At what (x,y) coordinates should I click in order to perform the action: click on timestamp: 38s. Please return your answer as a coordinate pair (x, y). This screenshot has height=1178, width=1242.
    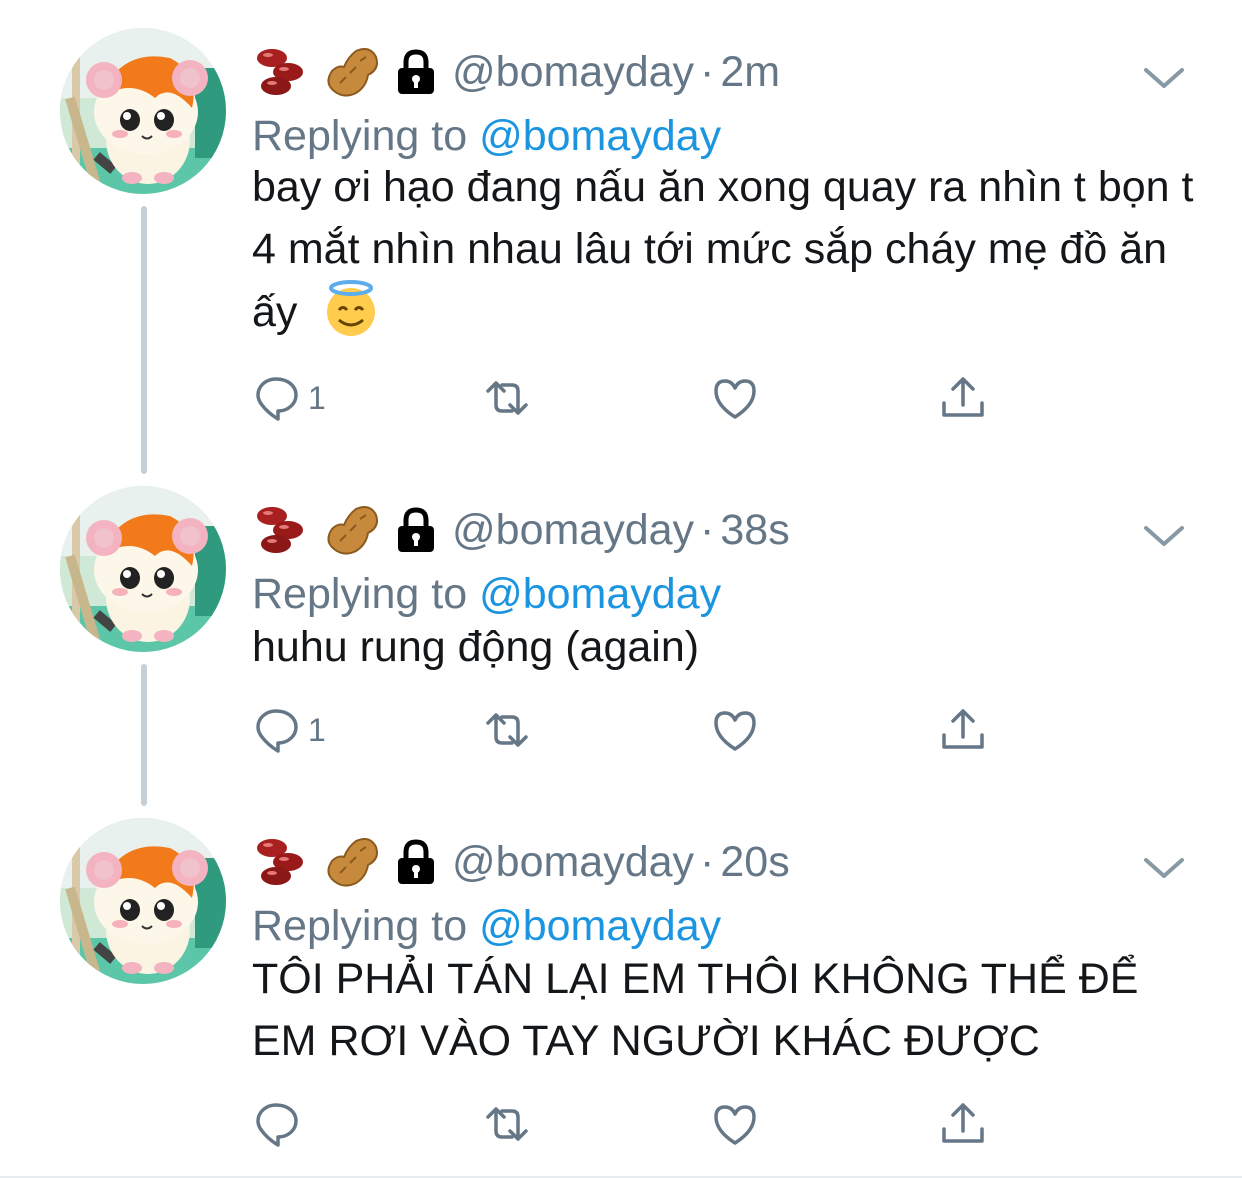
    Looking at the image, I should click on (754, 530).